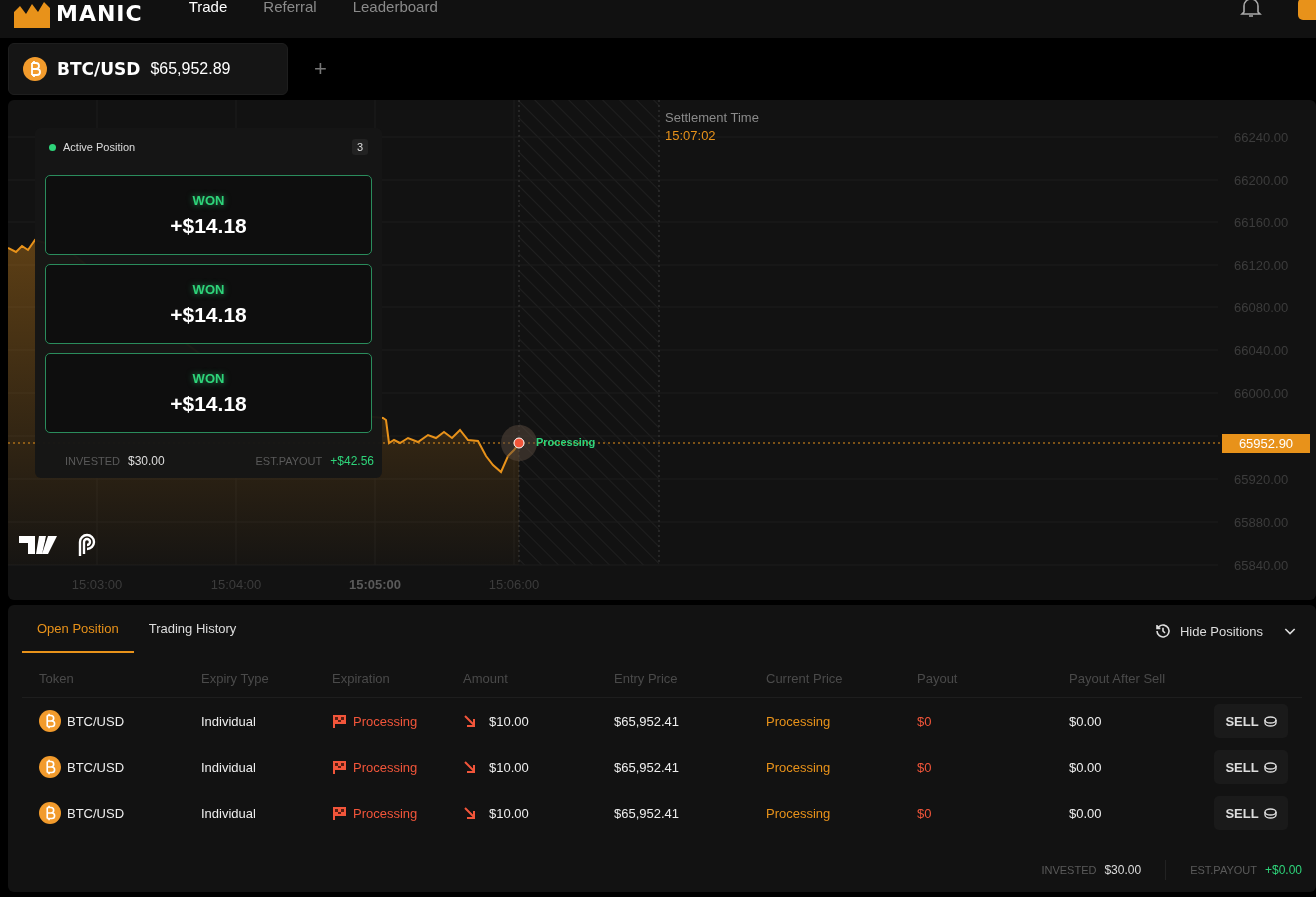 The height and width of the screenshot is (897, 1316). Describe the element at coordinates (32, 14) in the screenshot. I see `logo-icon` at that location.